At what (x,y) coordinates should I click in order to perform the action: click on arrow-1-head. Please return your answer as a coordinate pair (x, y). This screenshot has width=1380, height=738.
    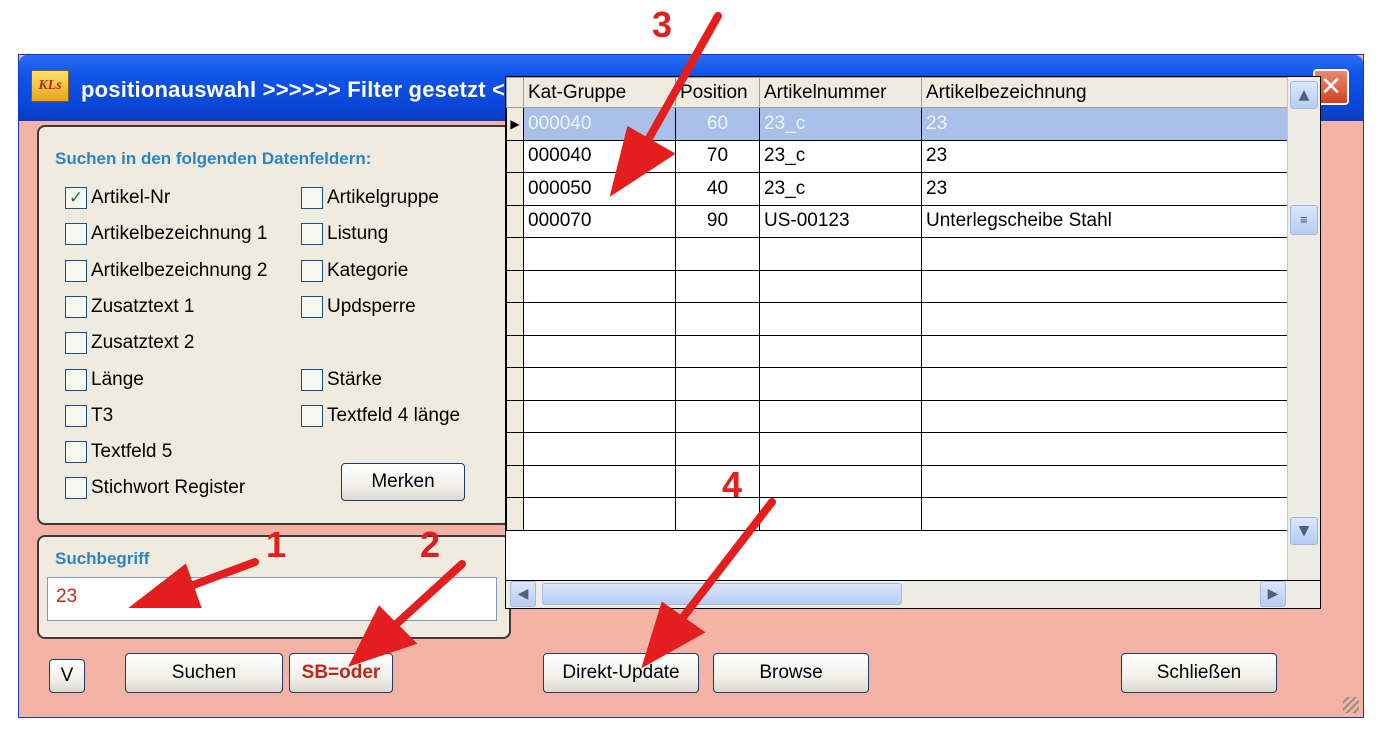
    Looking at the image, I should click on (165, 585).